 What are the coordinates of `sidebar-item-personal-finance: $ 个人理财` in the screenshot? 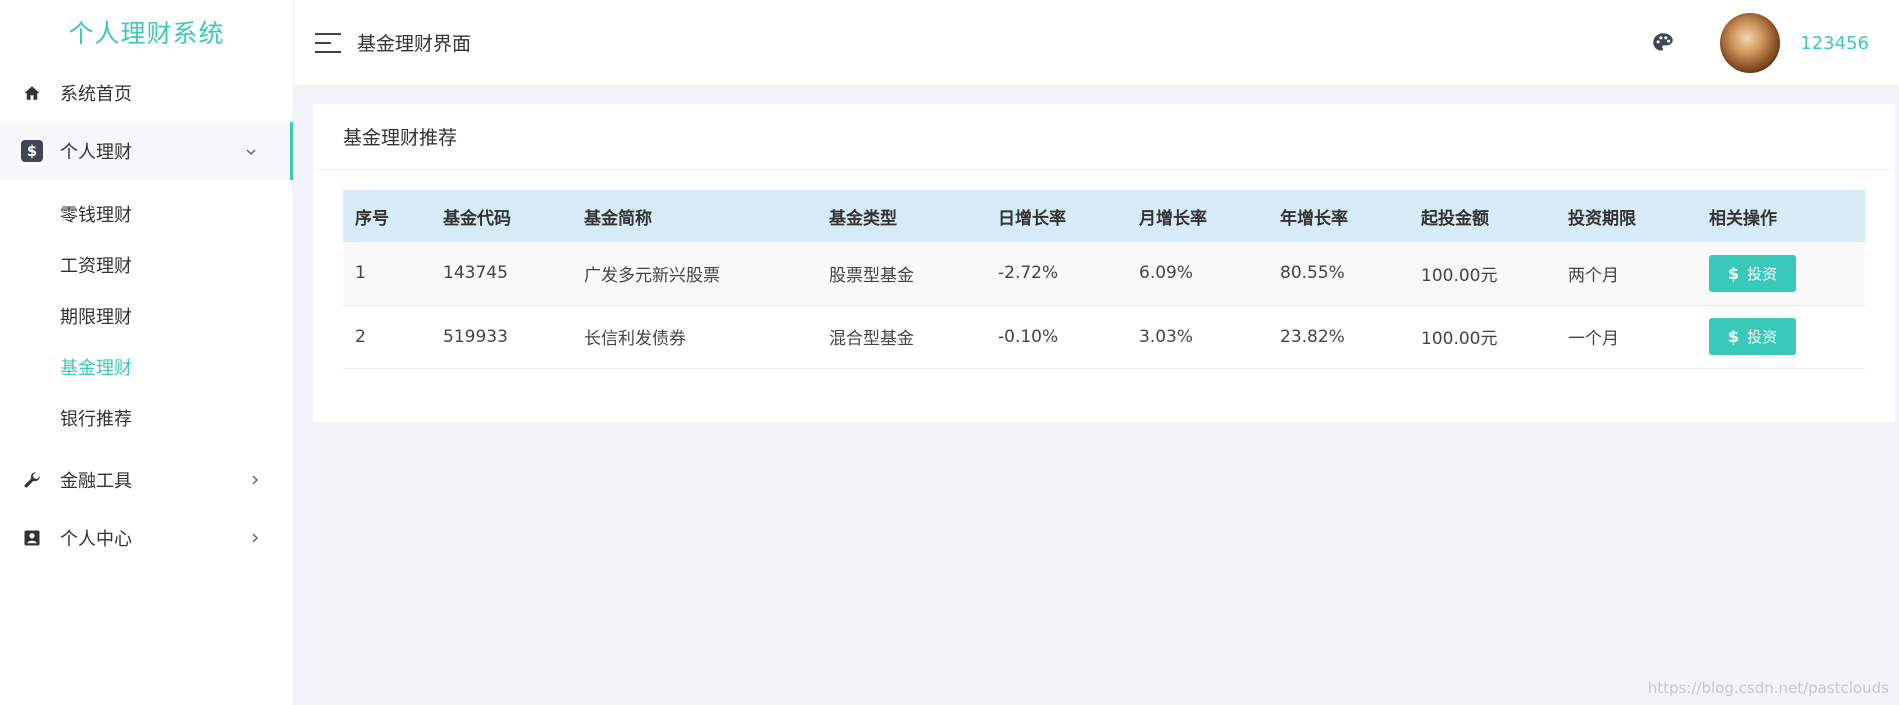 It's located at (146, 151).